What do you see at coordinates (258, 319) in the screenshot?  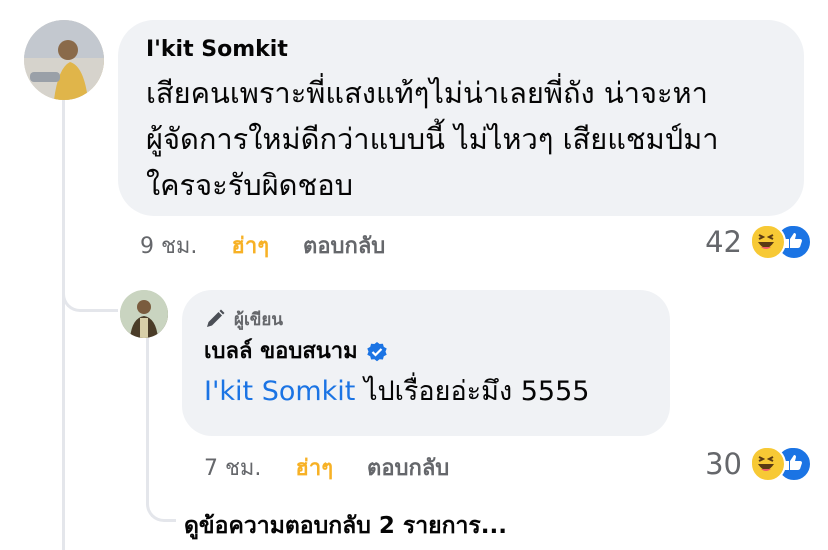 I see `author-badge-label: ผู้เขียน` at bounding box center [258, 319].